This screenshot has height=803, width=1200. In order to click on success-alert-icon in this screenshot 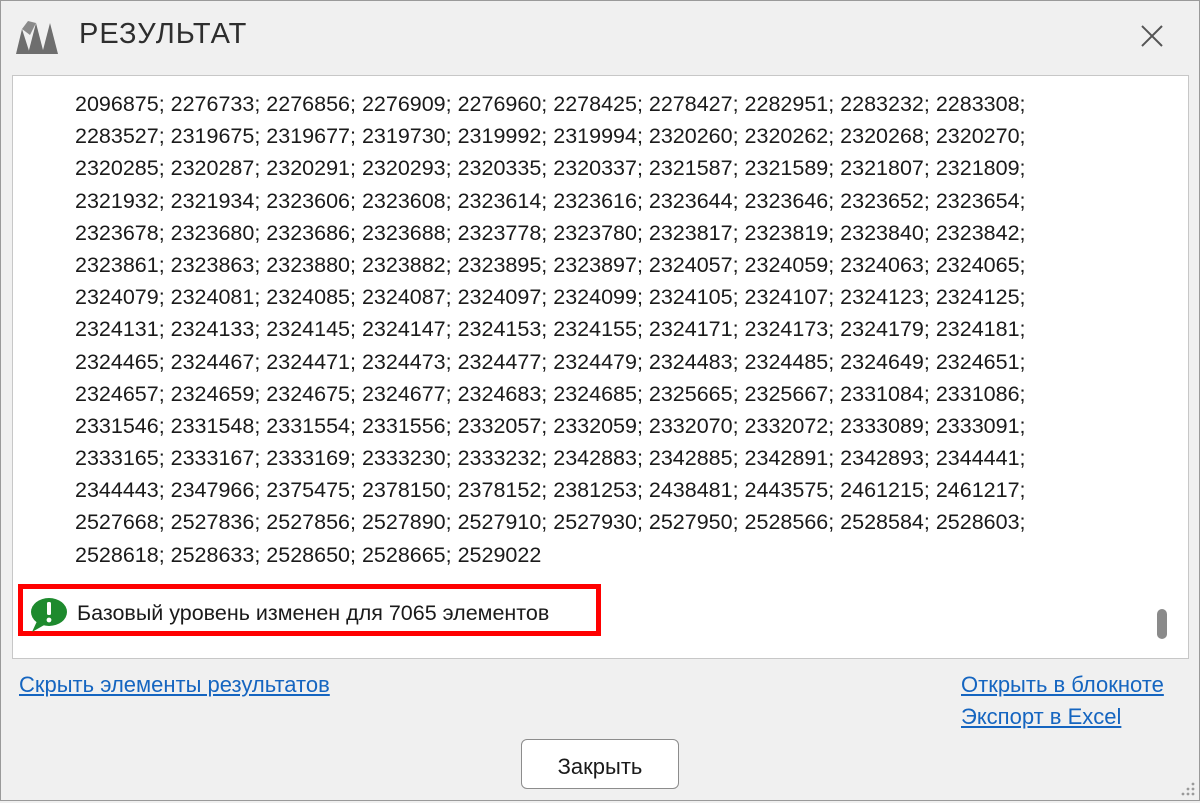, I will do `click(48, 617)`.